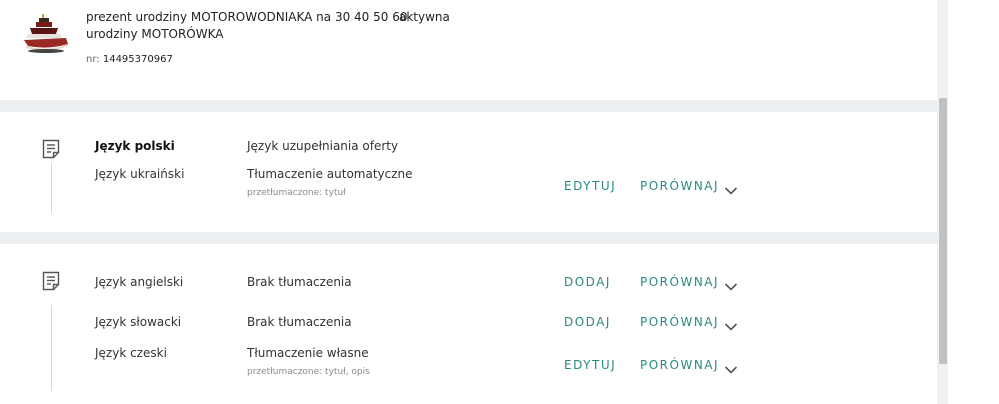  What do you see at coordinates (135, 146) in the screenshot?
I see `language-name: Język polski` at bounding box center [135, 146].